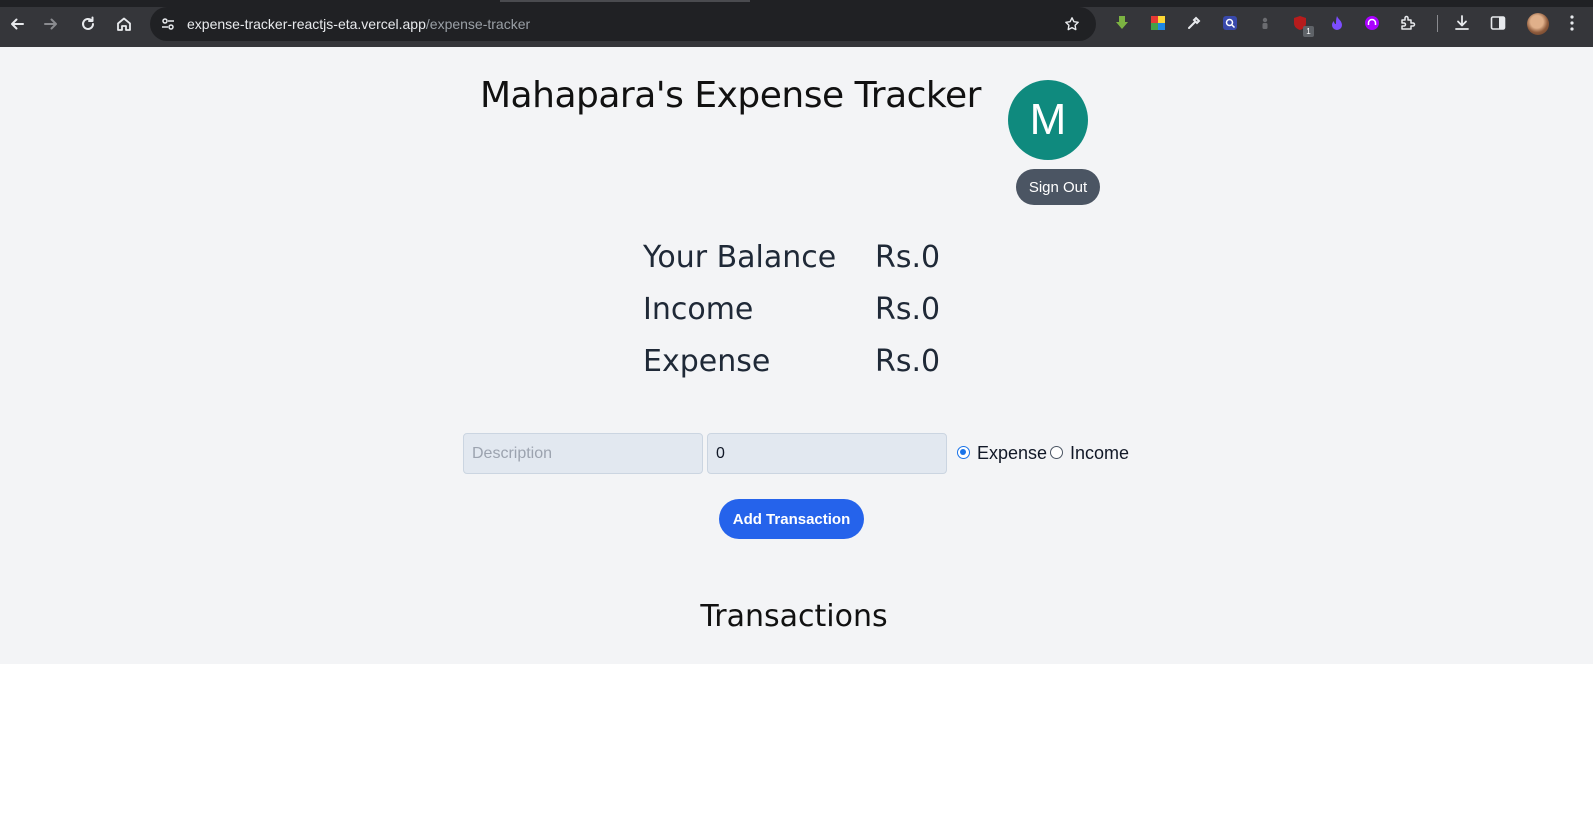  I want to click on bookmark-star-icon, so click(1072, 24).